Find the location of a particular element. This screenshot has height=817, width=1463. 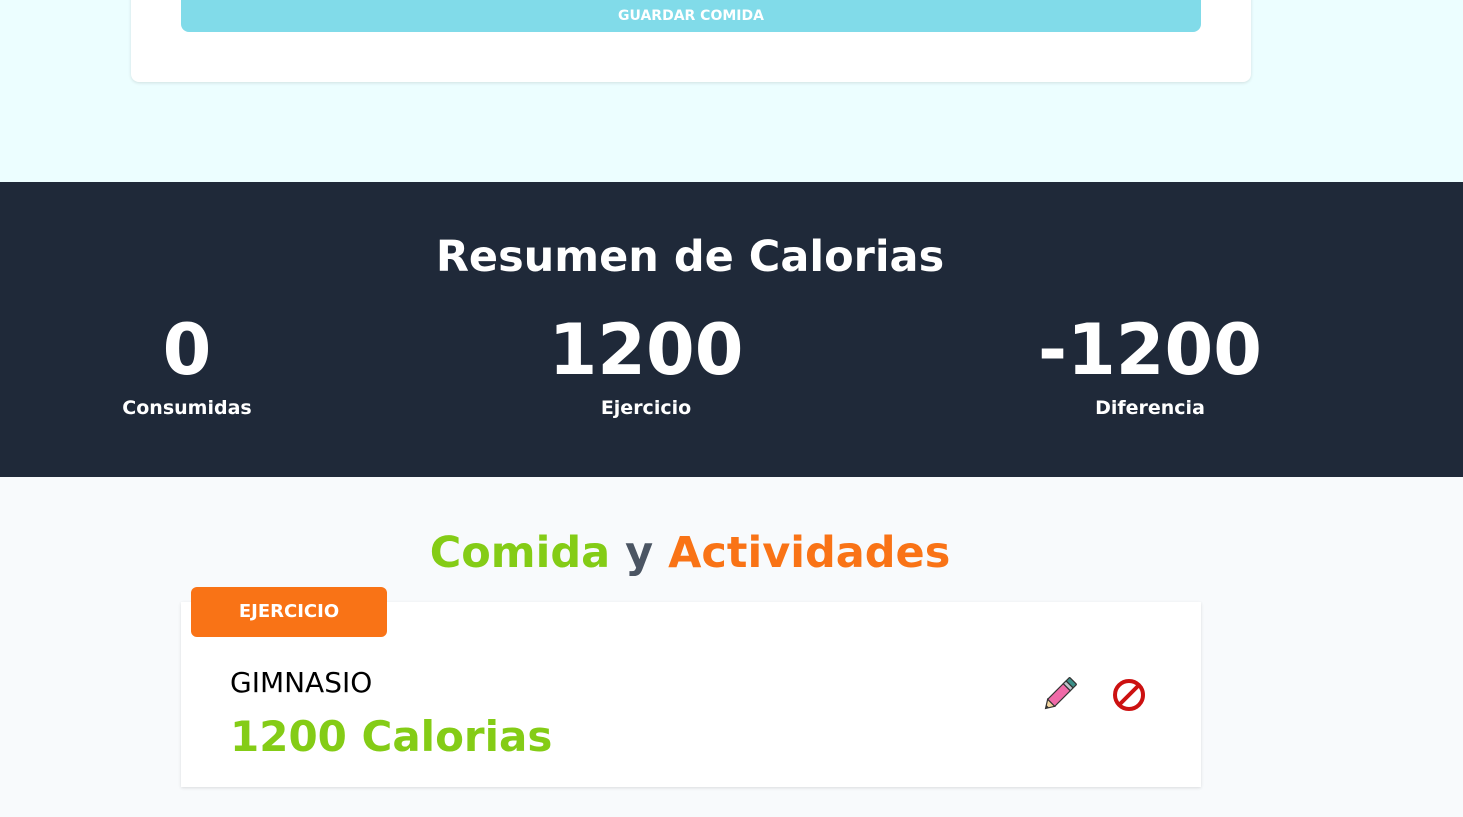

exercise-label: Ejercicio is located at coordinates (646, 408).